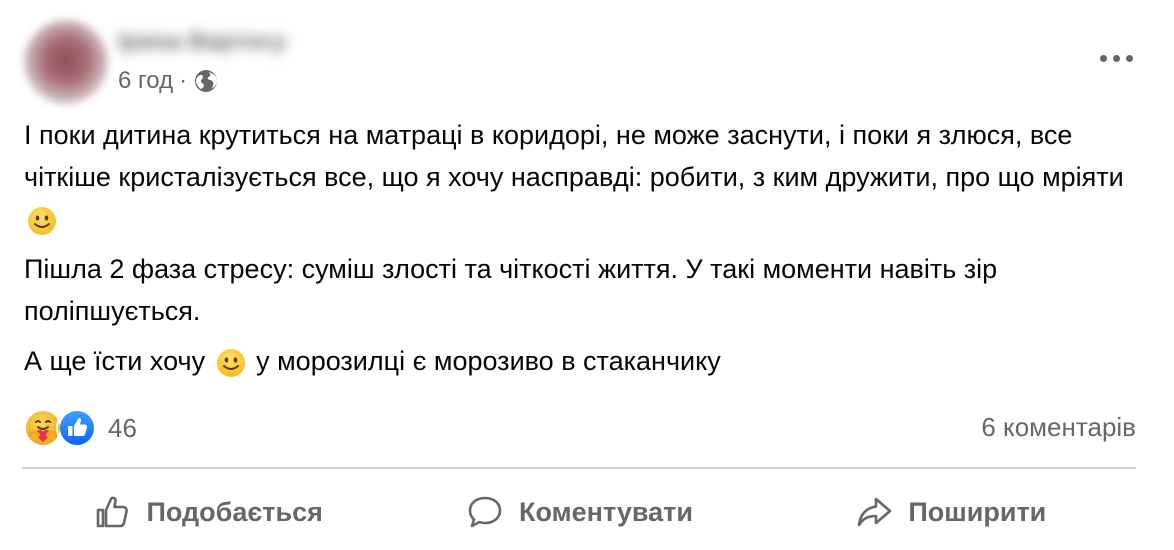 The height and width of the screenshot is (550, 1174). I want to click on thumbs-up-icon, so click(112, 512).